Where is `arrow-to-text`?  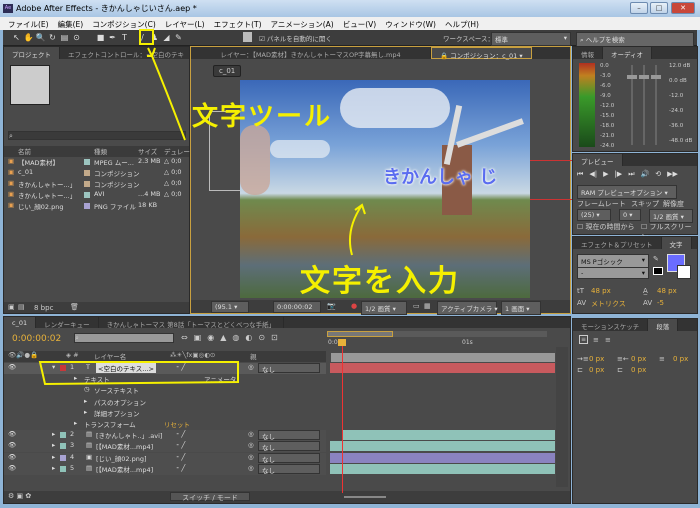
arrow-to-text is located at coordinates (357, 229).